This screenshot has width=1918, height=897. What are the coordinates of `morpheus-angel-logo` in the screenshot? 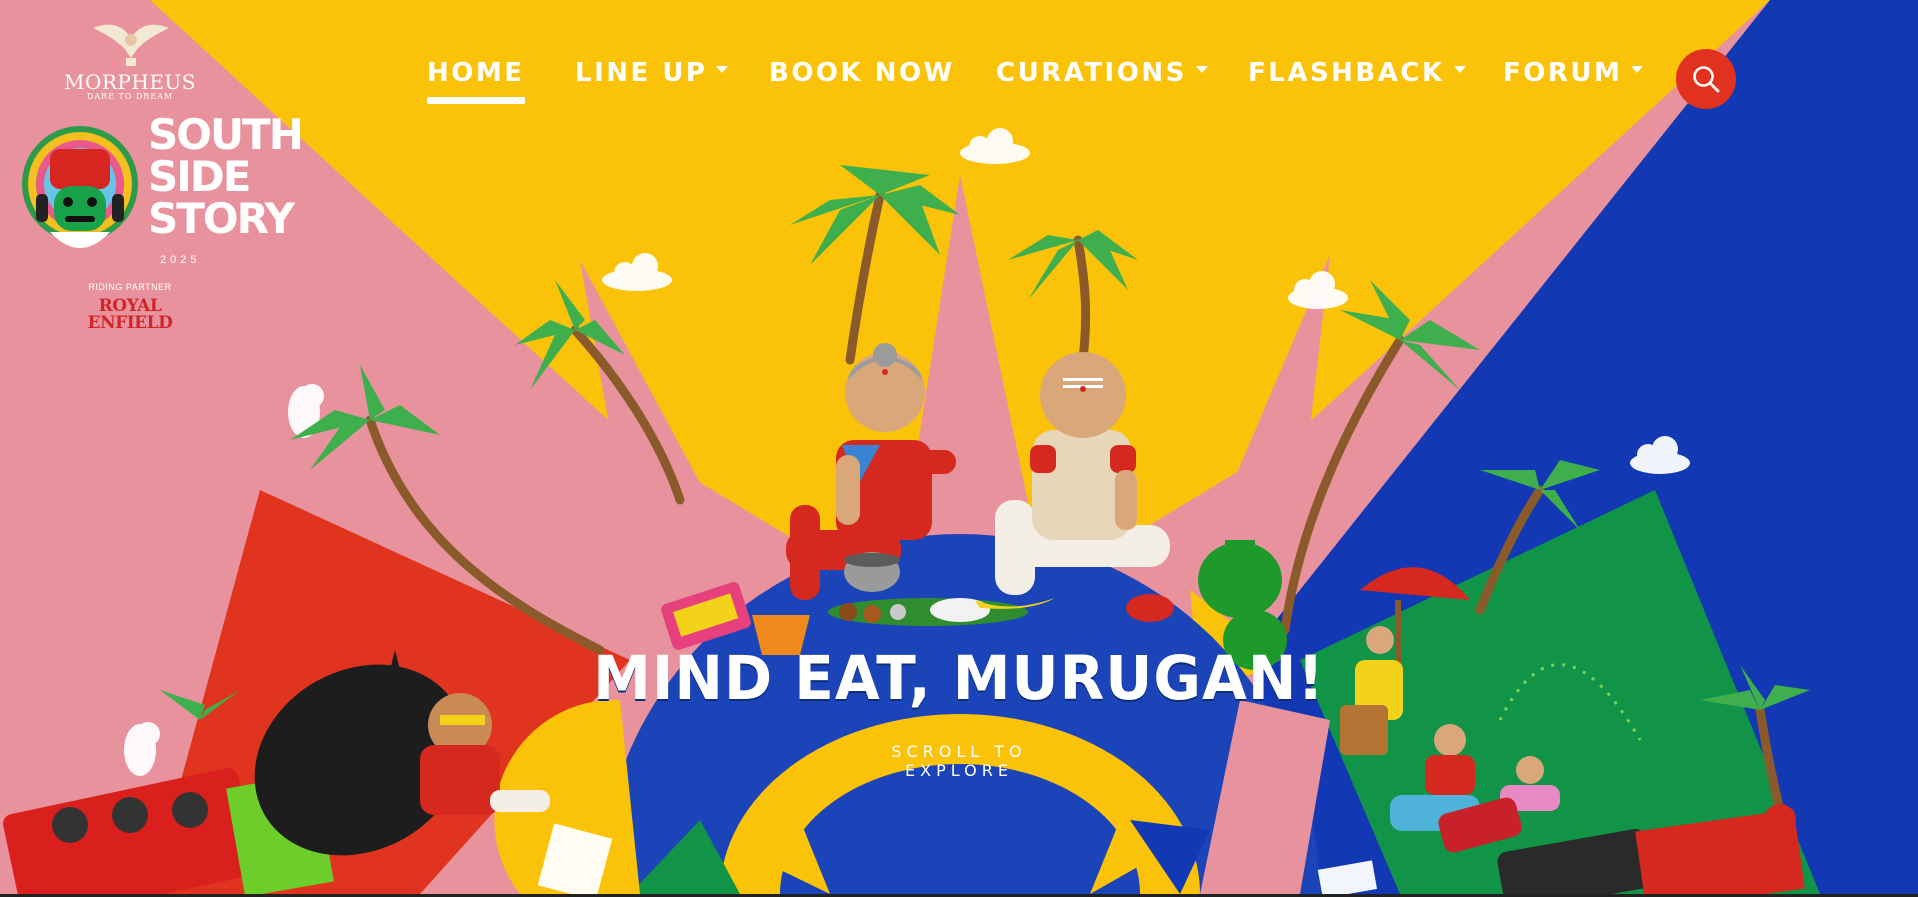 It's located at (131, 45).